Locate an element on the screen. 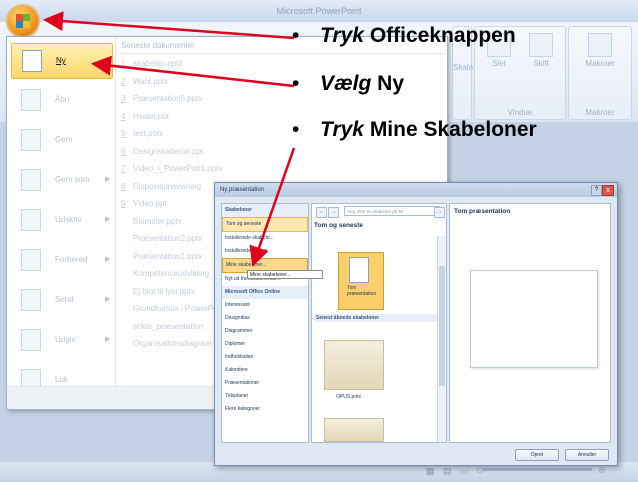 This screenshot has height=482, width=638. arrow-to-my-templates is located at coordinates (272, 207).